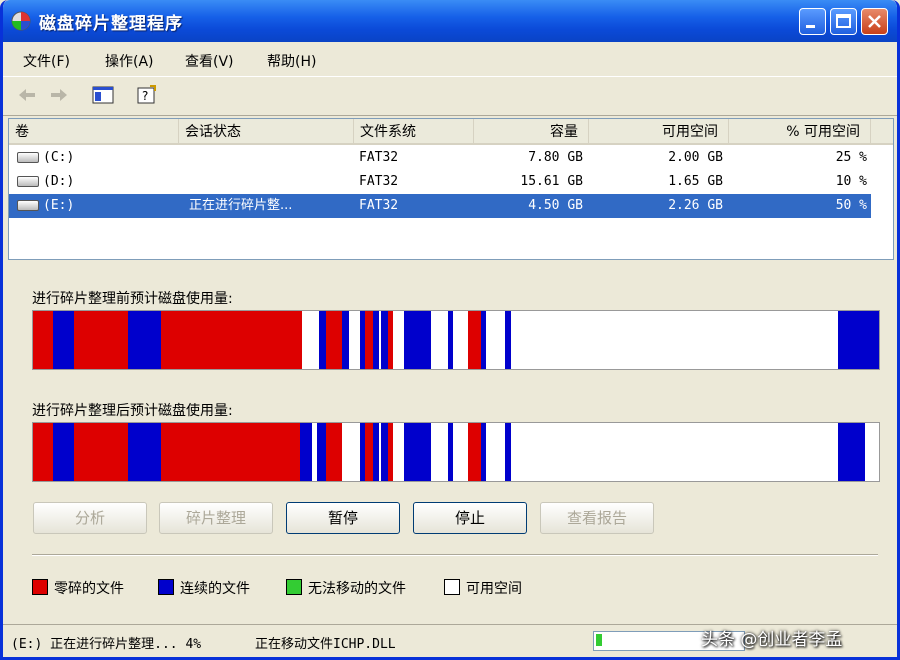  Describe the element at coordinates (90, 518) in the screenshot. I see `analyze-button: 分析` at that location.